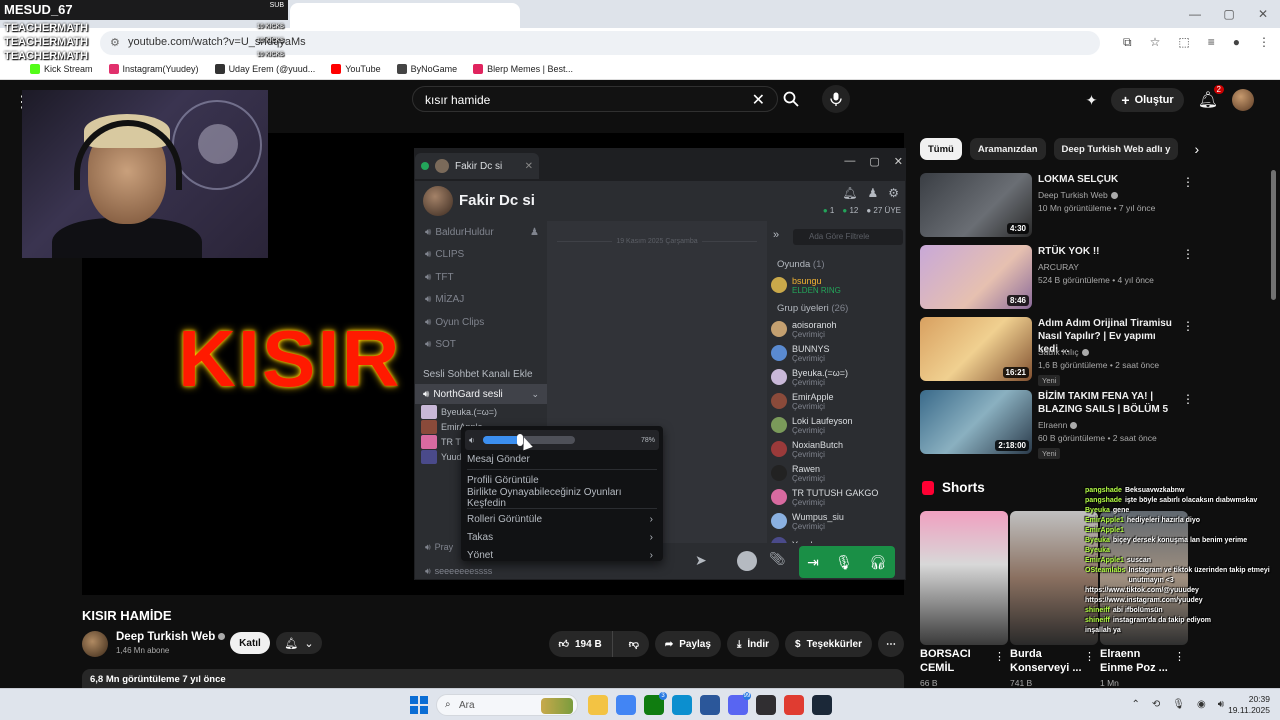 The height and width of the screenshot is (720, 1280). Describe the element at coordinates (529, 166) in the screenshot. I see `close-tab-icon: ✕` at that location.